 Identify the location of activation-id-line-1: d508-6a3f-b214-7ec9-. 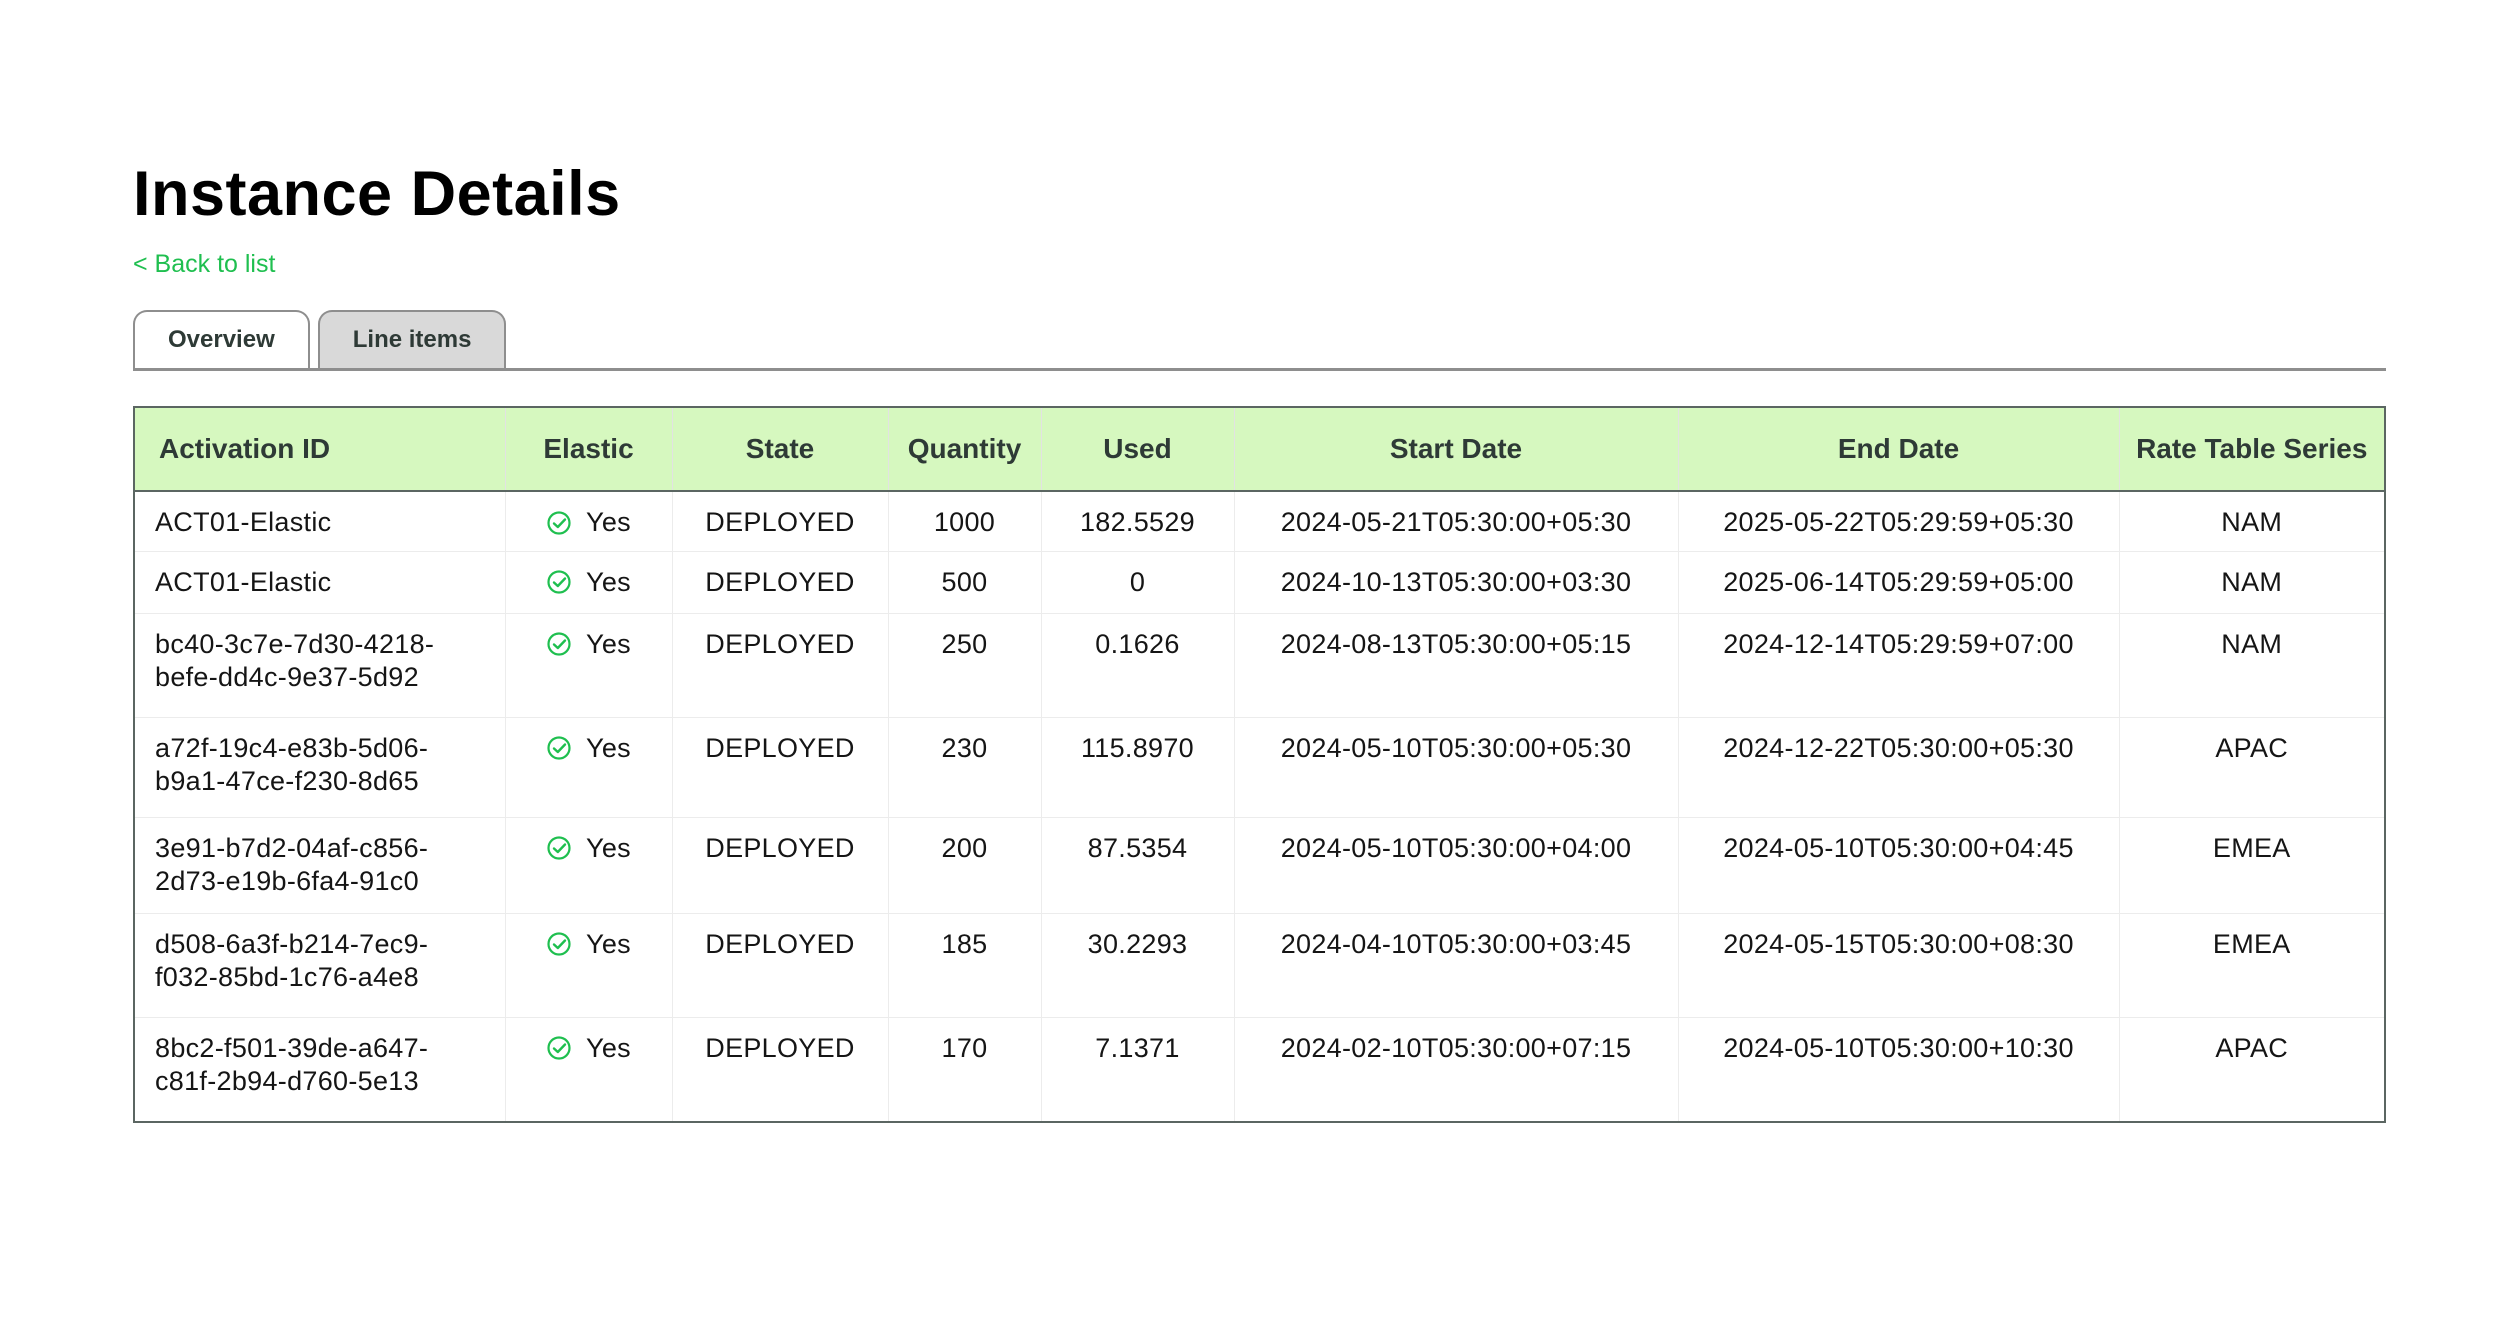
(292, 943).